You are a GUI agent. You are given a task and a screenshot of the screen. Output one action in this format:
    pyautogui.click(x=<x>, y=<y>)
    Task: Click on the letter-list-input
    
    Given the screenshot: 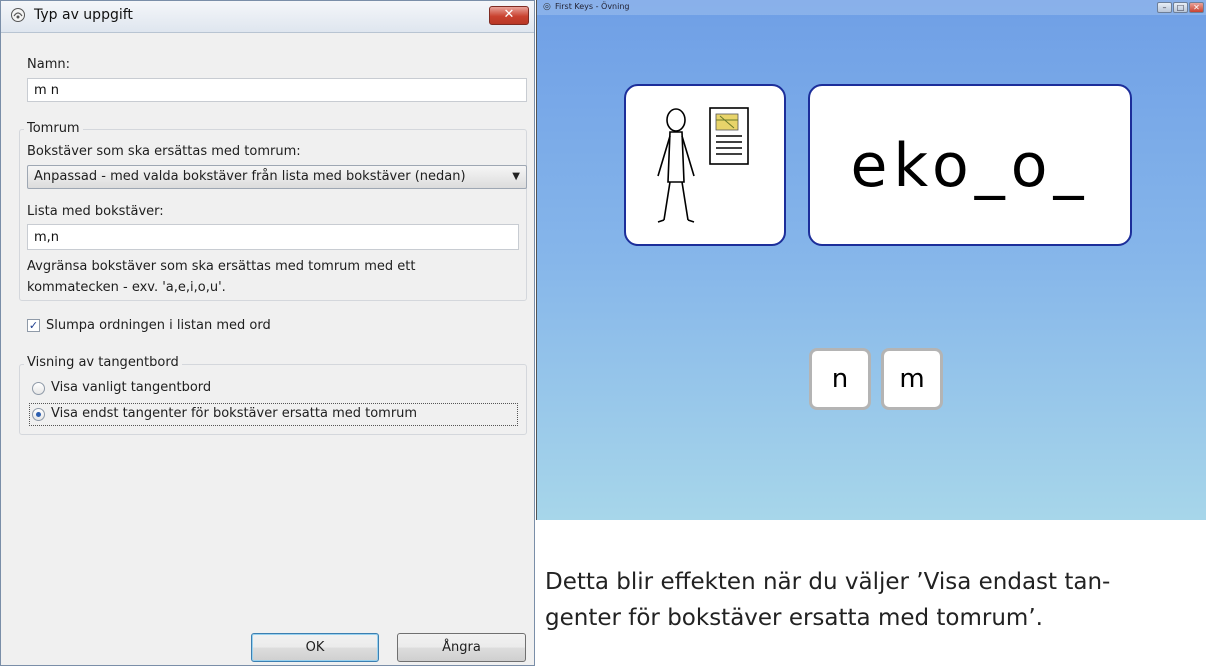 What is the action you would take?
    pyautogui.click(x=273, y=237)
    